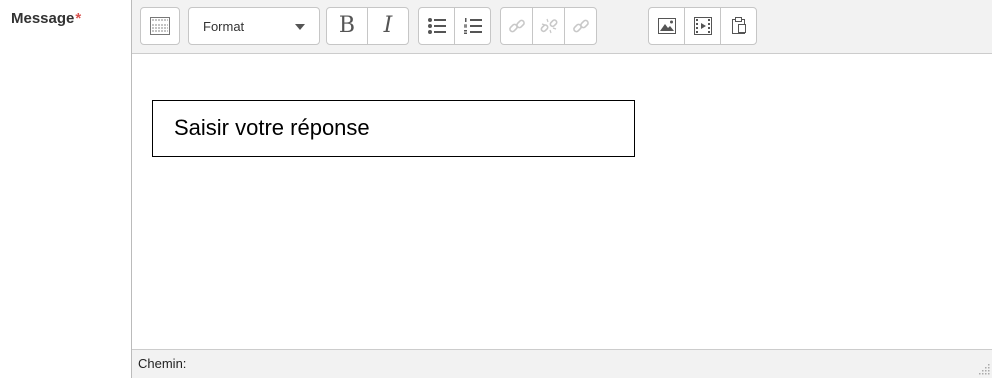 Image resolution: width=992 pixels, height=378 pixels. Describe the element at coordinates (300, 27) in the screenshot. I see `chevron-down-icon` at that location.